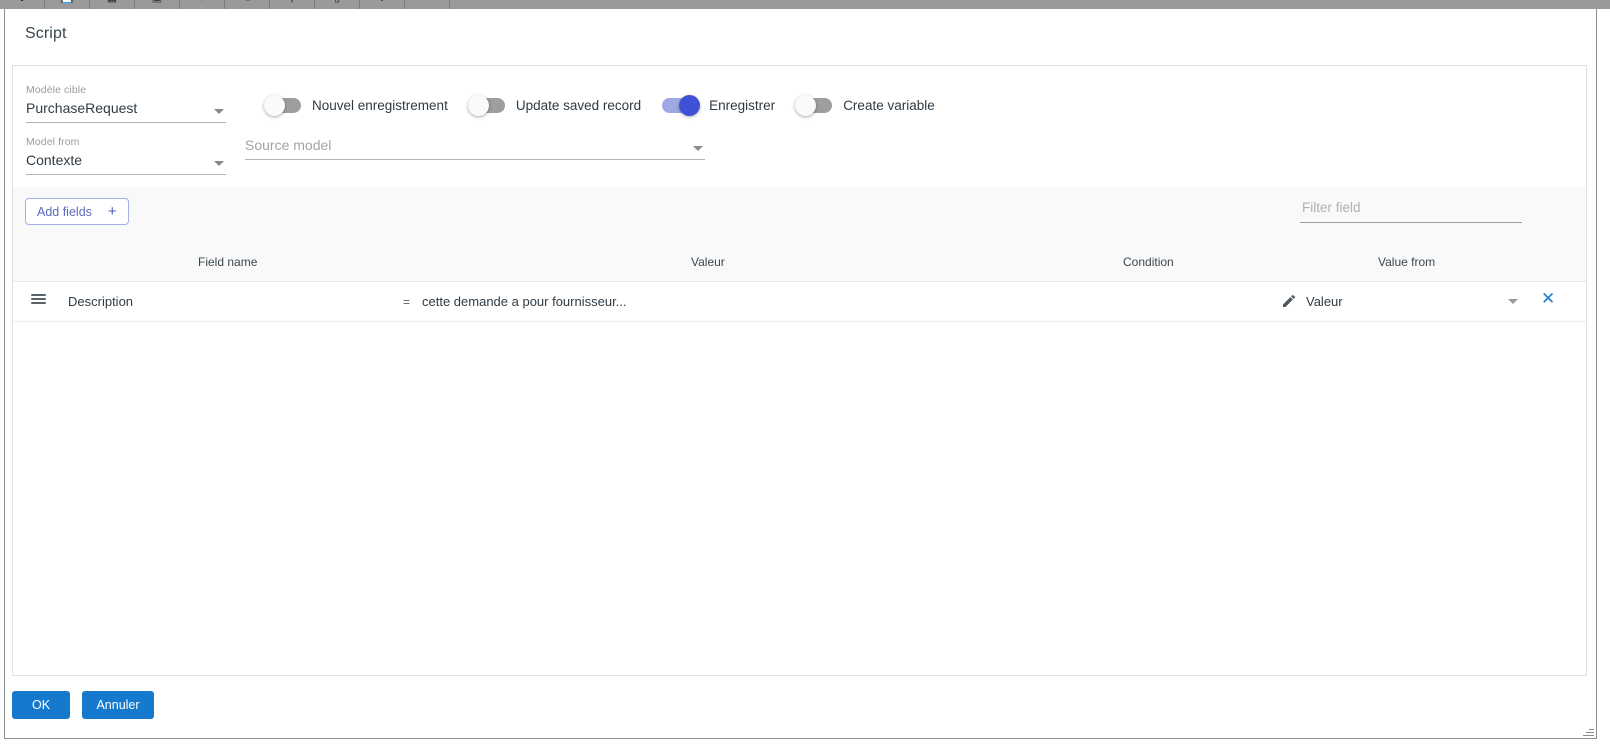  What do you see at coordinates (742, 105) in the screenshot?
I see `toggle-enregistrer-label: Enregistrer` at bounding box center [742, 105].